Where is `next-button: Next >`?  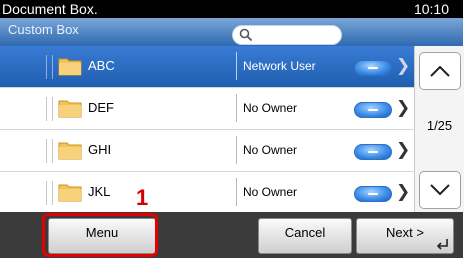
next-button: Next > is located at coordinates (405, 236).